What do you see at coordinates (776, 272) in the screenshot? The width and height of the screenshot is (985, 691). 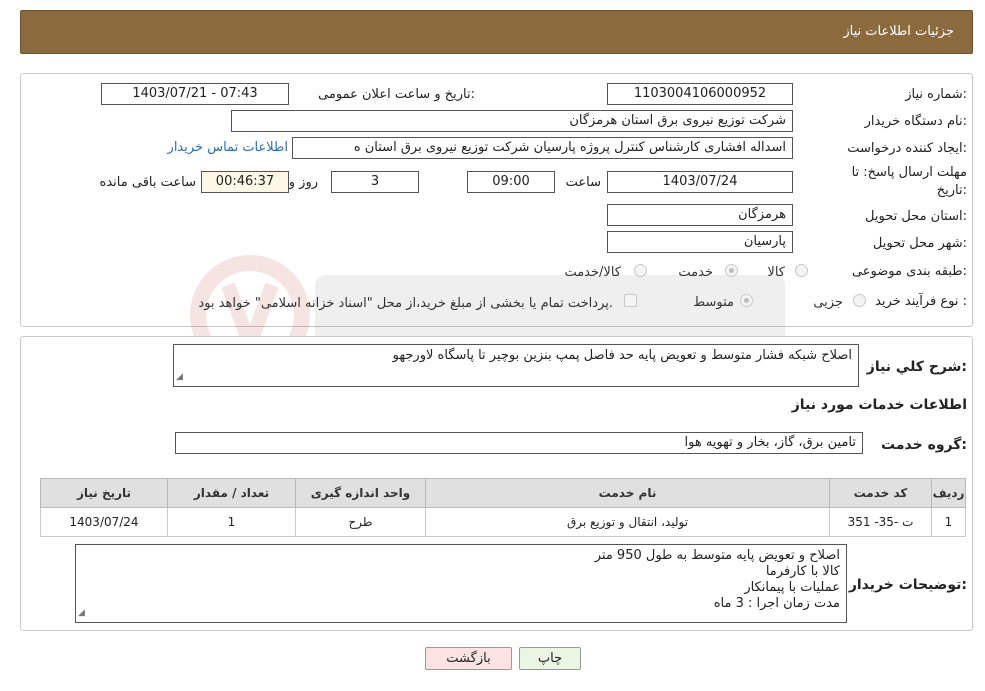 I see `category-goods-label: کالا` at bounding box center [776, 272].